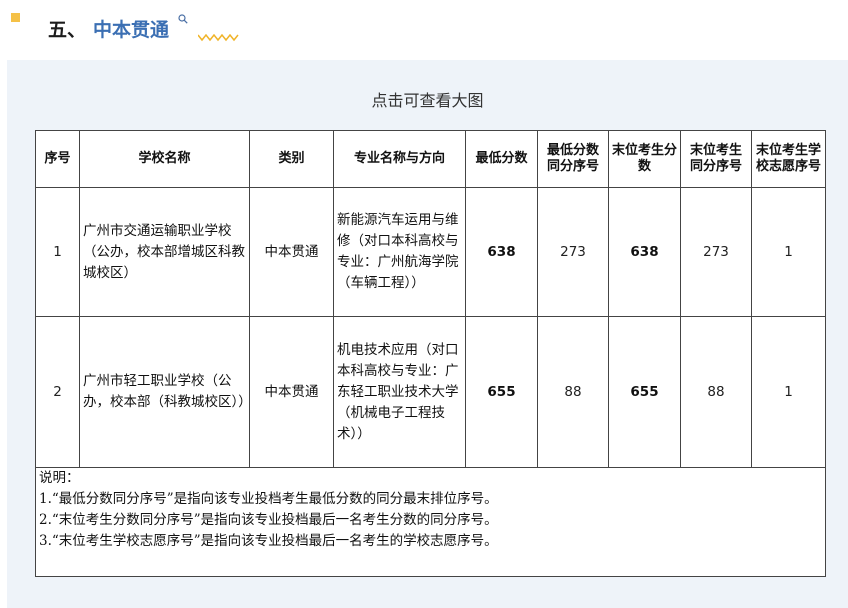  Describe the element at coordinates (59, 478) in the screenshot. I see `notes-title: 说明：` at that location.